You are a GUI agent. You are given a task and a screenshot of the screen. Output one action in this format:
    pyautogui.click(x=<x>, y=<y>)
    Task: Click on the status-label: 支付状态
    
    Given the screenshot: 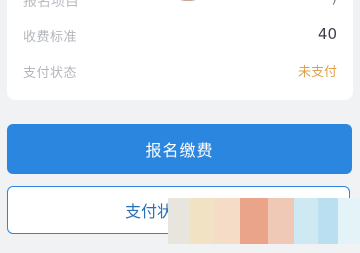 What is the action you would take?
    pyautogui.click(x=50, y=73)
    